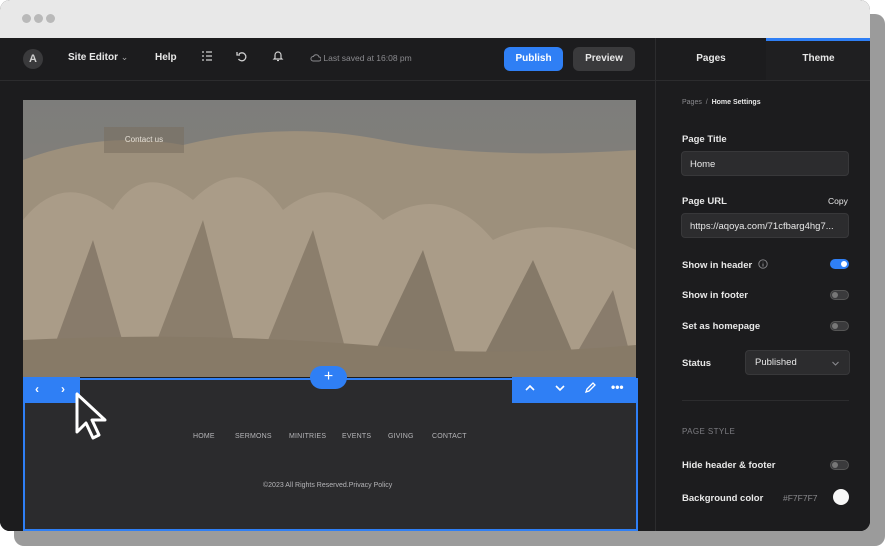 The height and width of the screenshot is (546, 885). What do you see at coordinates (560, 389) in the screenshot?
I see `move-down-icon` at bounding box center [560, 389].